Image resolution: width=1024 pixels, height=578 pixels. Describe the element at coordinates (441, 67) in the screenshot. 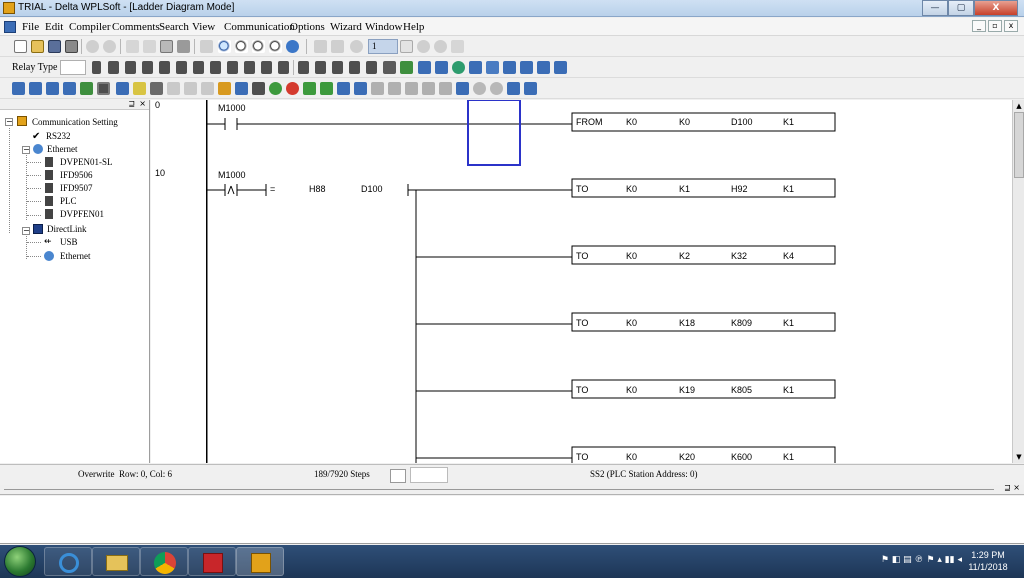

I see `list-icon` at that location.